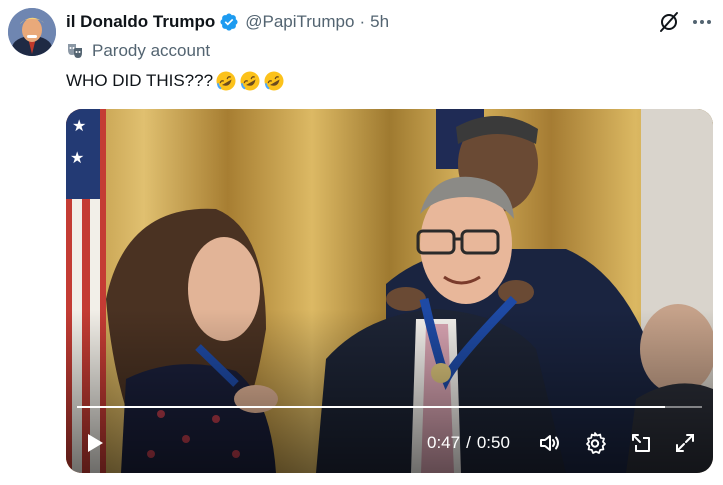 Image resolution: width=723 pixels, height=485 pixels. What do you see at coordinates (151, 50) in the screenshot?
I see `parody-label: Parody account` at bounding box center [151, 50].